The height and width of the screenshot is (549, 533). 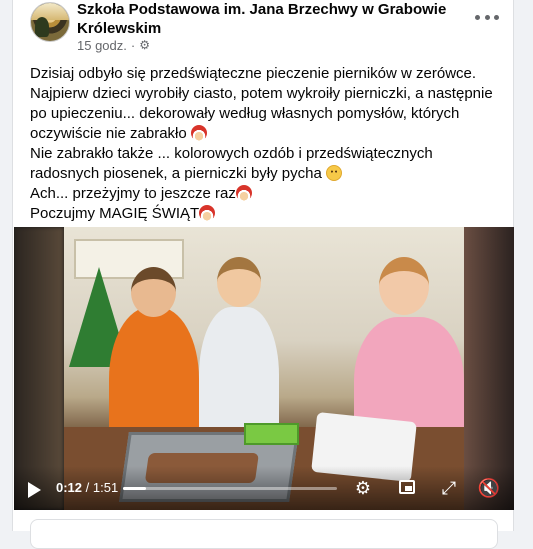 I want to click on picture-in-picture-icon, so click(x=407, y=488).